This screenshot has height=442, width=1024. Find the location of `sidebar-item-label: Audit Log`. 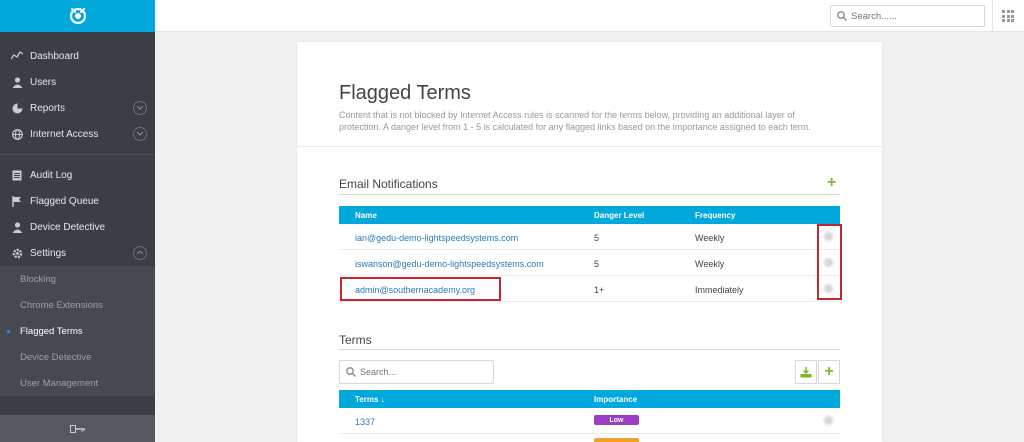

sidebar-item-label: Audit Log is located at coordinates (51, 175).